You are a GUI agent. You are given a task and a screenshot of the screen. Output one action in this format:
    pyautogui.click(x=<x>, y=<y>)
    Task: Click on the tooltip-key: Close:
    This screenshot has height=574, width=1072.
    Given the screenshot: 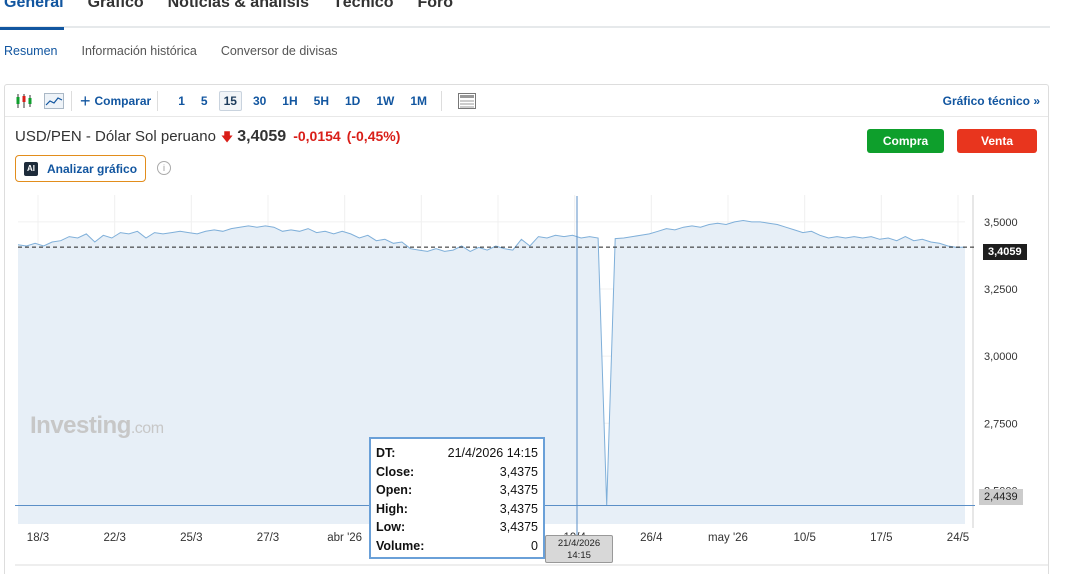 What is the action you would take?
    pyautogui.click(x=395, y=471)
    